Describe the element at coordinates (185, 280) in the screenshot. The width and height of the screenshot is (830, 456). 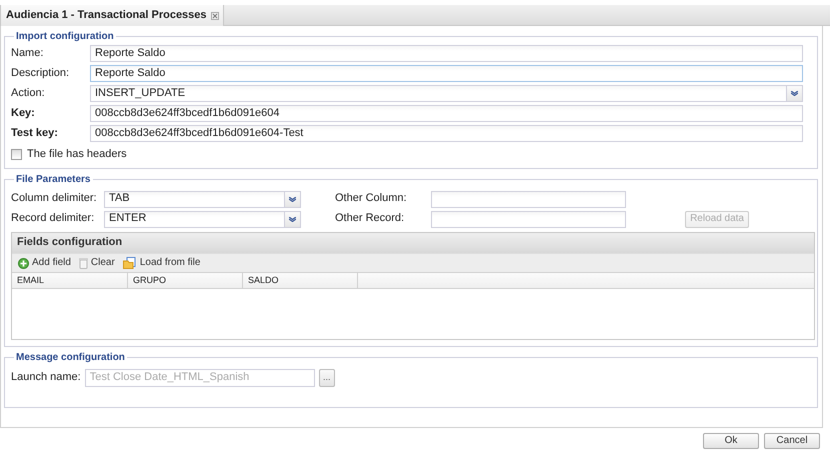
I see `column-header: GRUPO` at that location.